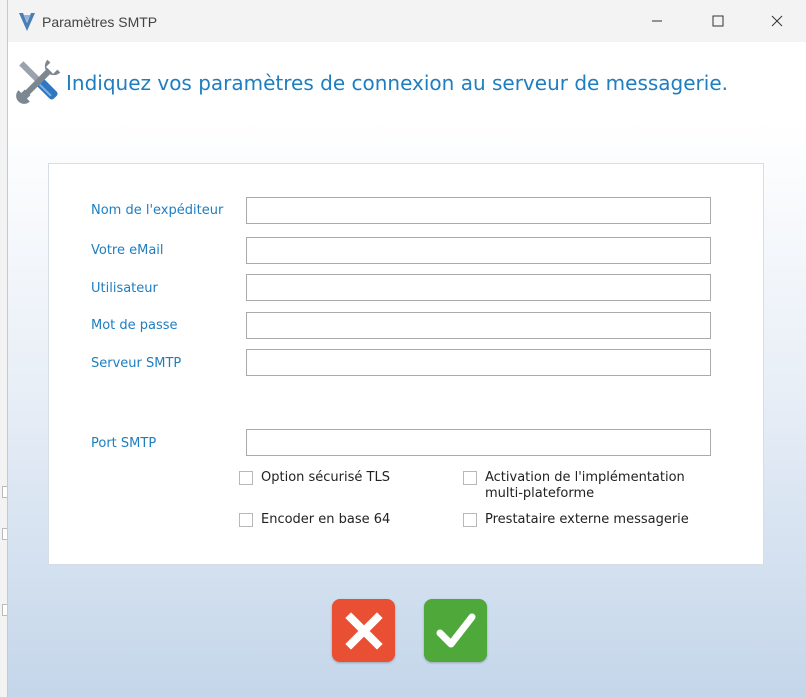  I want to click on minimize-button, so click(657, 21).